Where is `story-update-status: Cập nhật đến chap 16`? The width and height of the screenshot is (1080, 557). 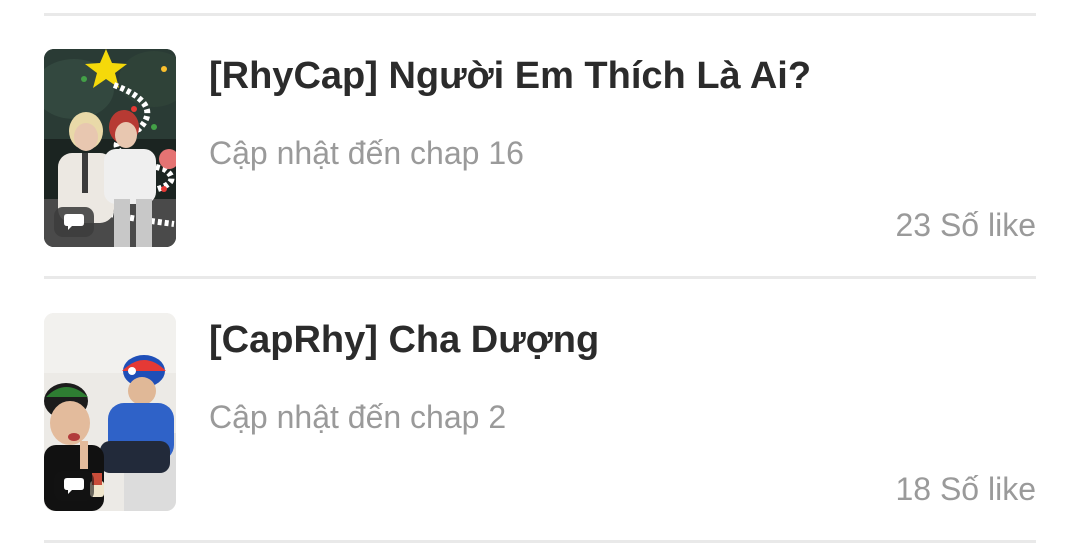 story-update-status: Cập nhật đến chap 16 is located at coordinates (366, 153).